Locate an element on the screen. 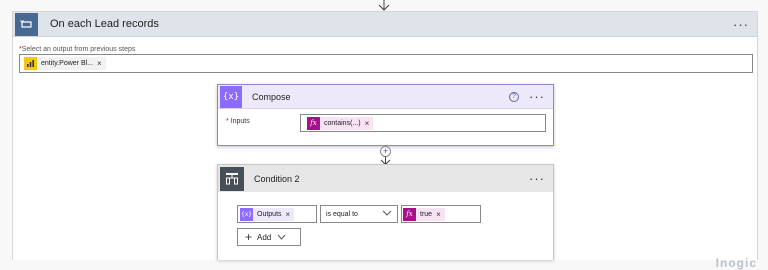 This screenshot has height=270, width=768. expression-token: fx contains(...) × is located at coordinates (340, 123).